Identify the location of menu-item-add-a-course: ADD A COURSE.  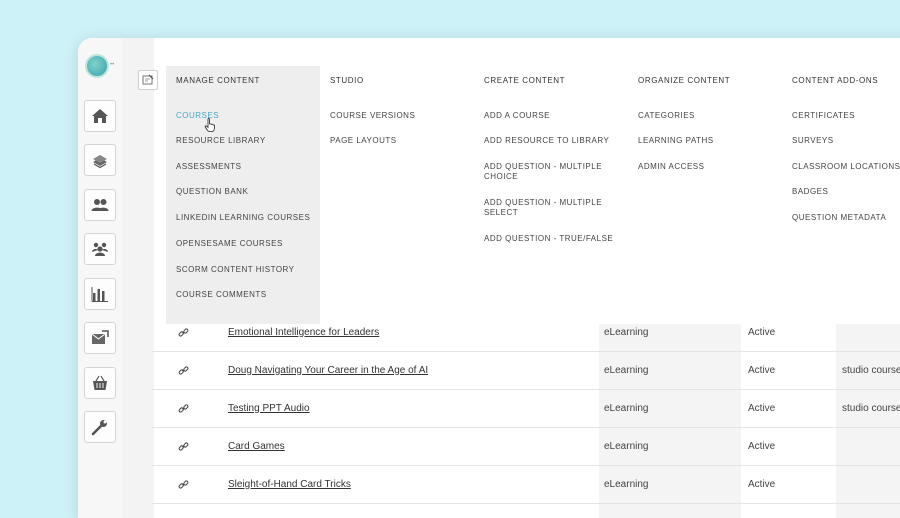
(517, 116).